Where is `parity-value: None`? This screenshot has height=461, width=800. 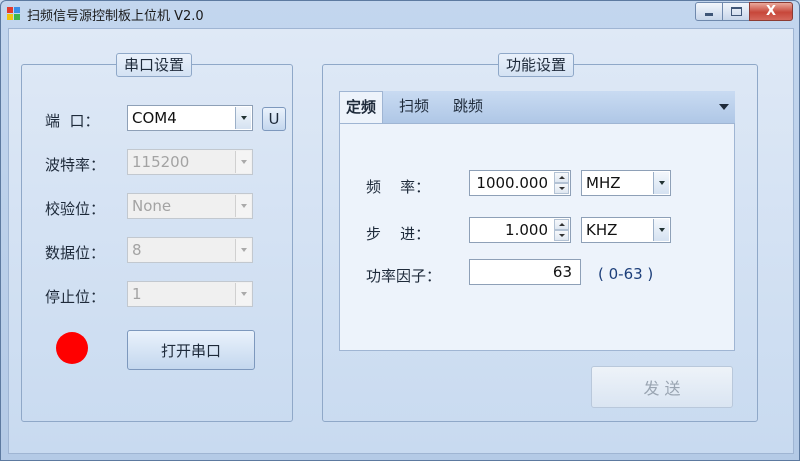
parity-value: None is located at coordinates (152, 206).